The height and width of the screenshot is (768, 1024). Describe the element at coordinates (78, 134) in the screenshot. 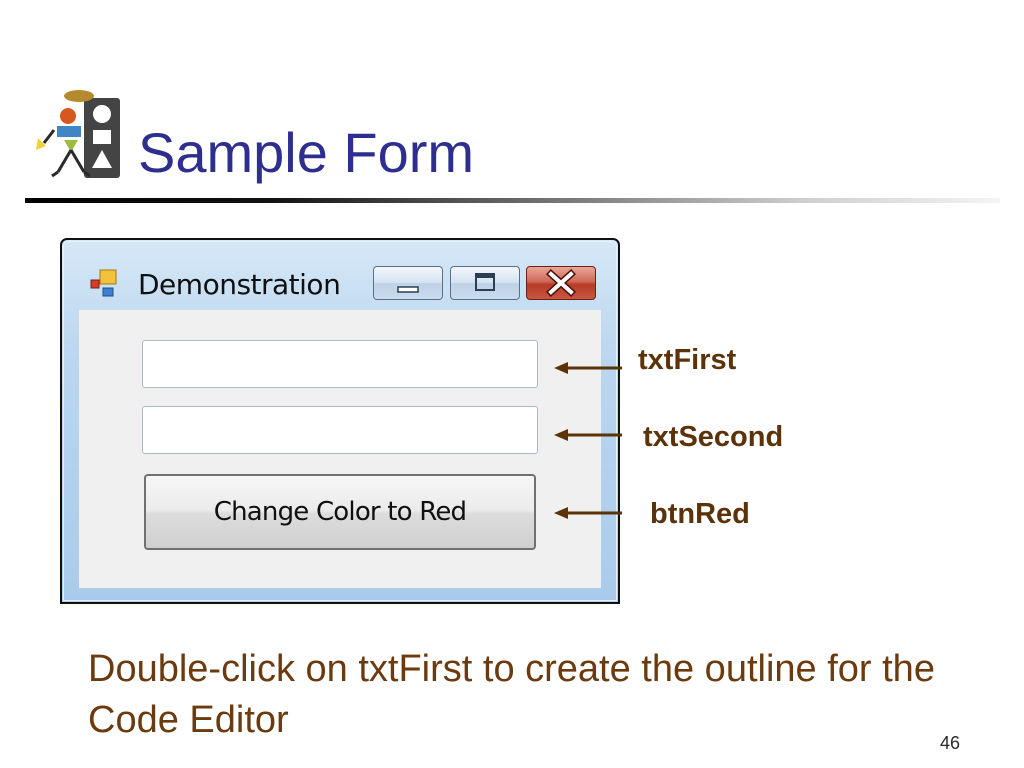

I see `clipart-logo-icon` at that location.